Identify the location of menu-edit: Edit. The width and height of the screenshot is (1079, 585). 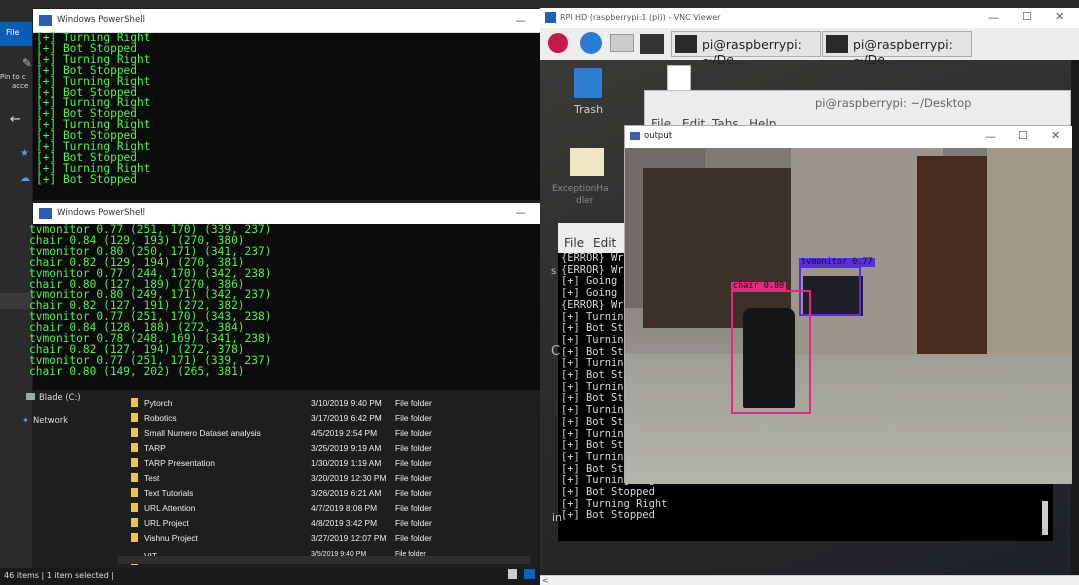
(604, 243).